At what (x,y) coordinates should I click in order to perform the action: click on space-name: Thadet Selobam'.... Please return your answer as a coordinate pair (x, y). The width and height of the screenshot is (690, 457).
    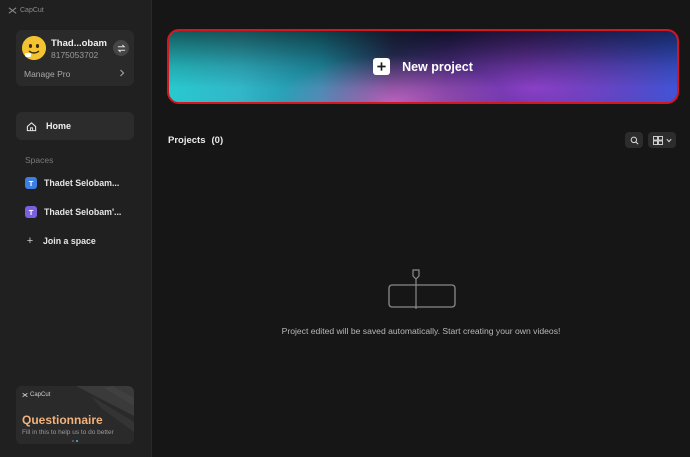
    Looking at the image, I should click on (83, 212).